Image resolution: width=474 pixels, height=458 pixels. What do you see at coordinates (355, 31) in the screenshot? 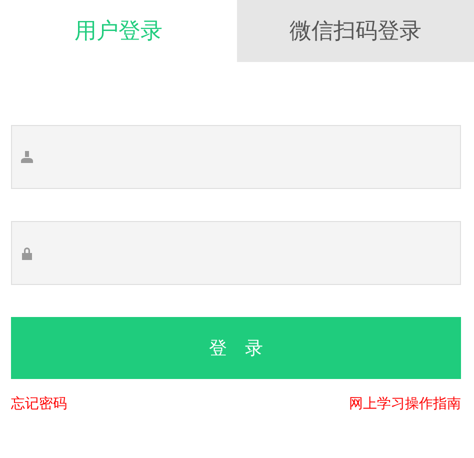
I see `tab: 微信扫码登录` at bounding box center [355, 31].